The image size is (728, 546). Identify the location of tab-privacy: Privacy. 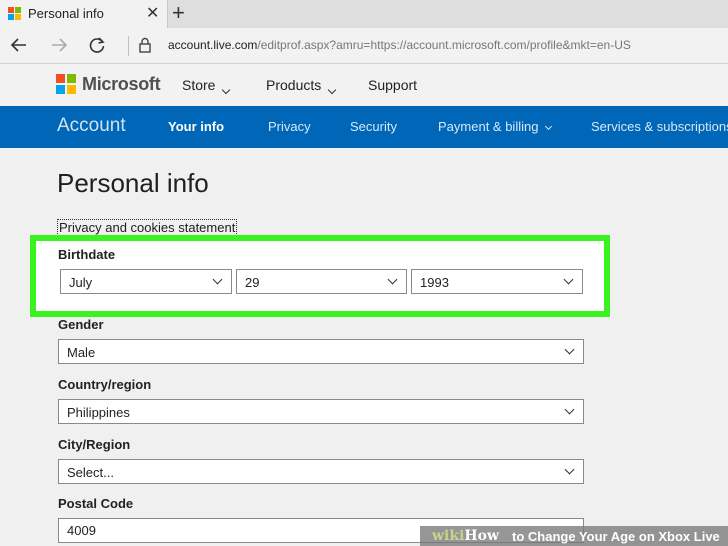
(289, 126).